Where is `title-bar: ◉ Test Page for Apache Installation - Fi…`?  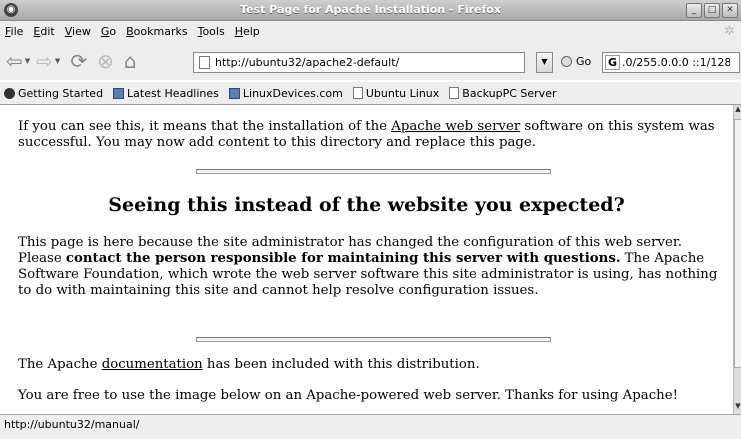 title-bar: ◉ Test Page for Apache Installation - Fi… is located at coordinates (370, 10).